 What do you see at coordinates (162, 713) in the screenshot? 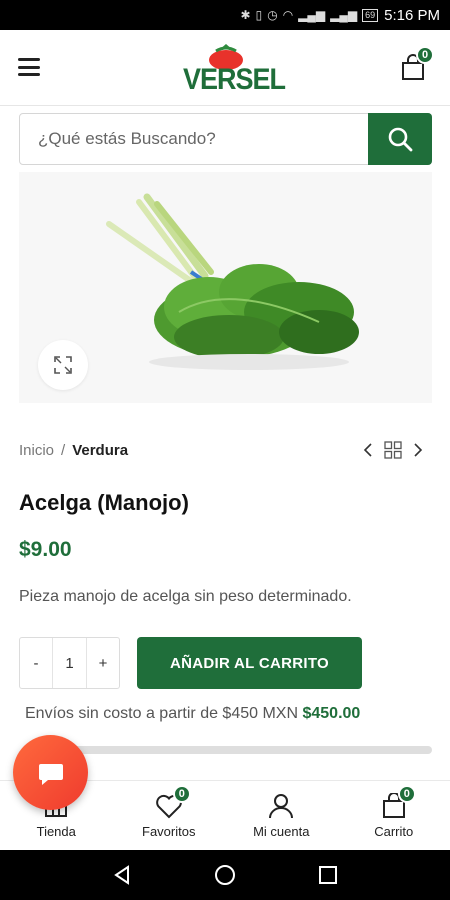
I see `shipping-text: Envíos sin costo a partir de $450 MXN` at bounding box center [162, 713].